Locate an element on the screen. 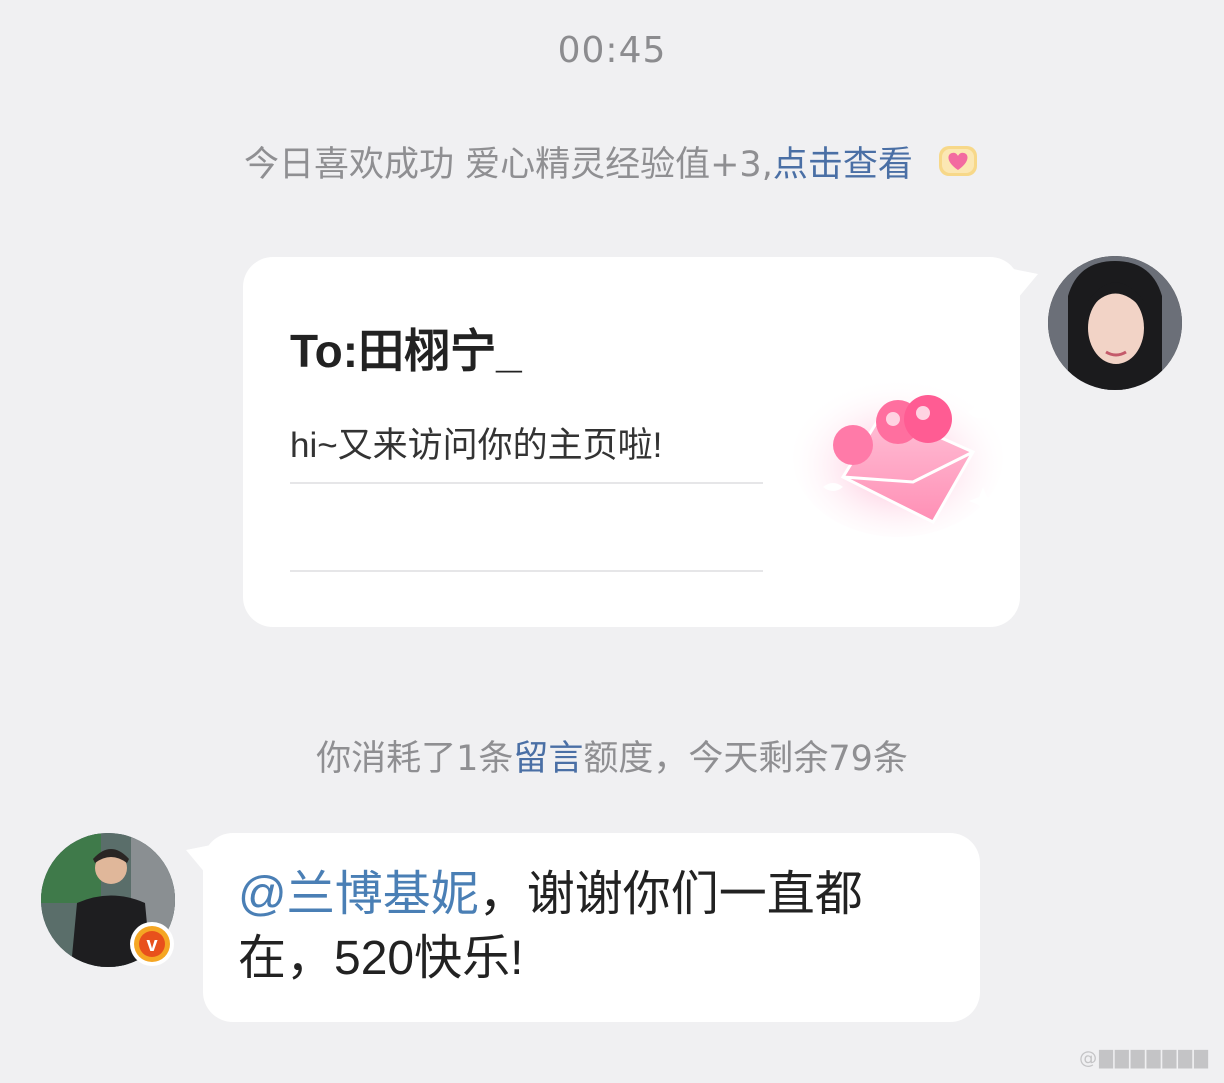 Image resolution: width=1224 pixels, height=1083 pixels. quota-suffix: 额度，今天剩余79条 is located at coordinates (745, 759).